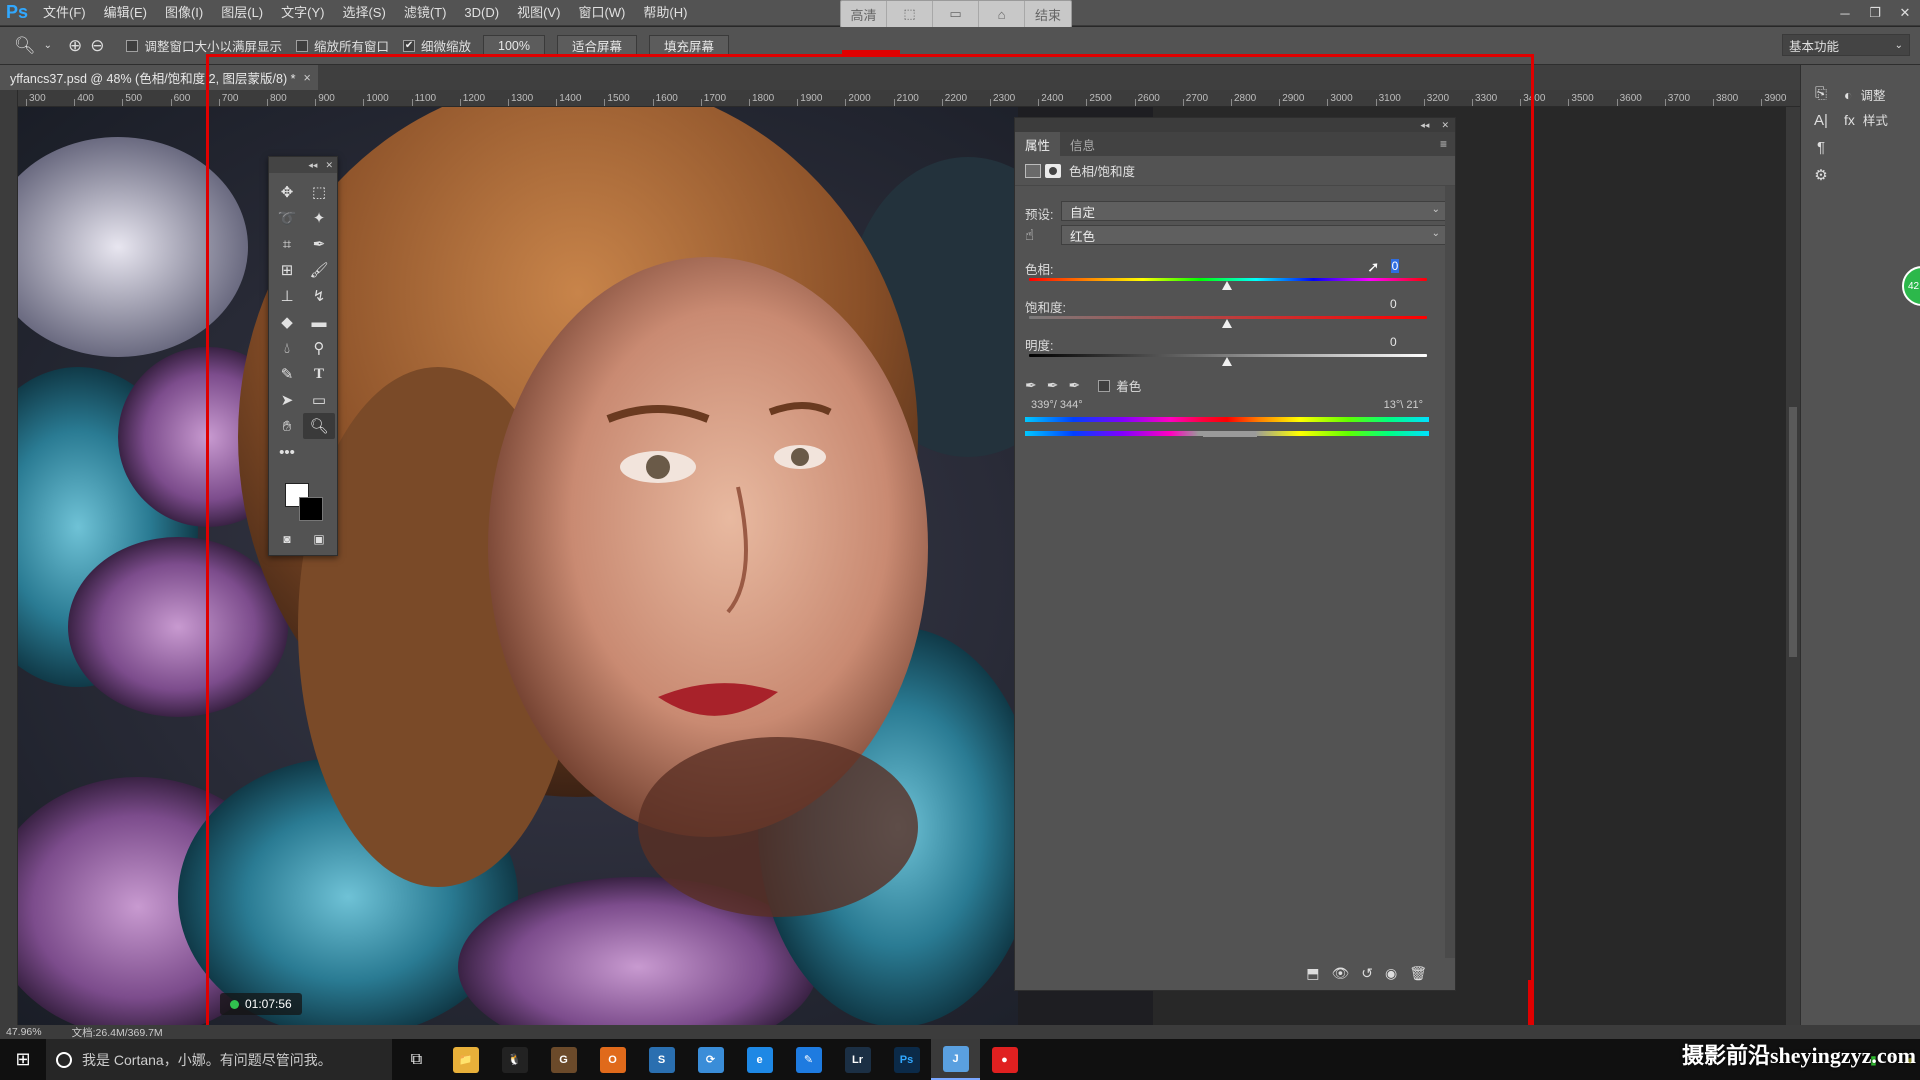 The width and height of the screenshot is (1920, 1080). What do you see at coordinates (287, 270) in the screenshot?
I see `healing-tool-icon: ⊞` at bounding box center [287, 270].